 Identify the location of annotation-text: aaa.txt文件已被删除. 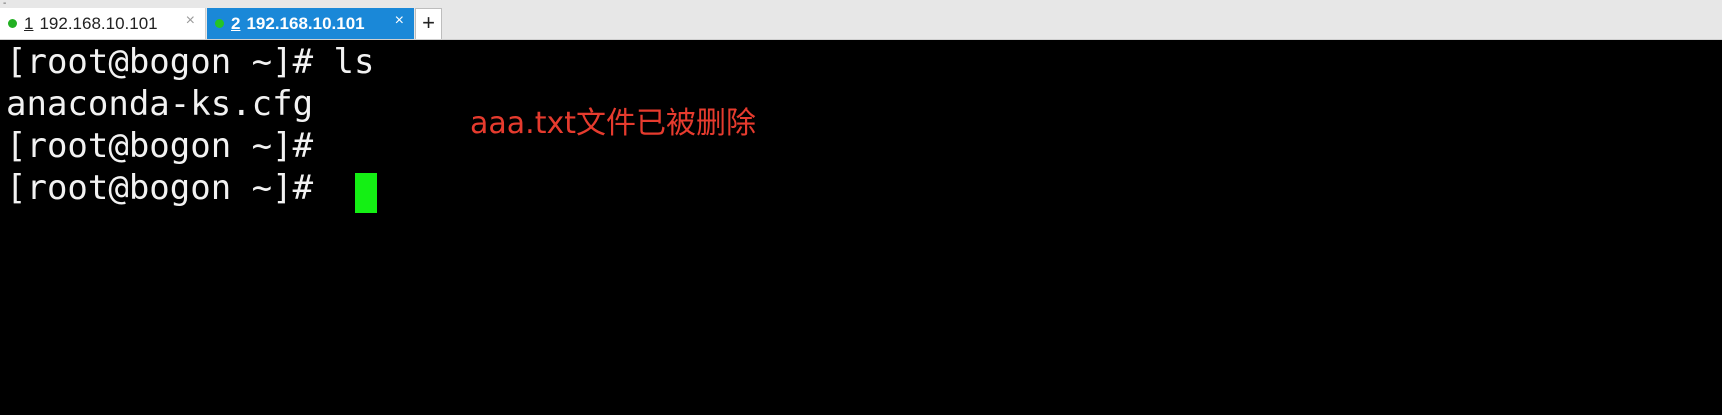
(613, 123).